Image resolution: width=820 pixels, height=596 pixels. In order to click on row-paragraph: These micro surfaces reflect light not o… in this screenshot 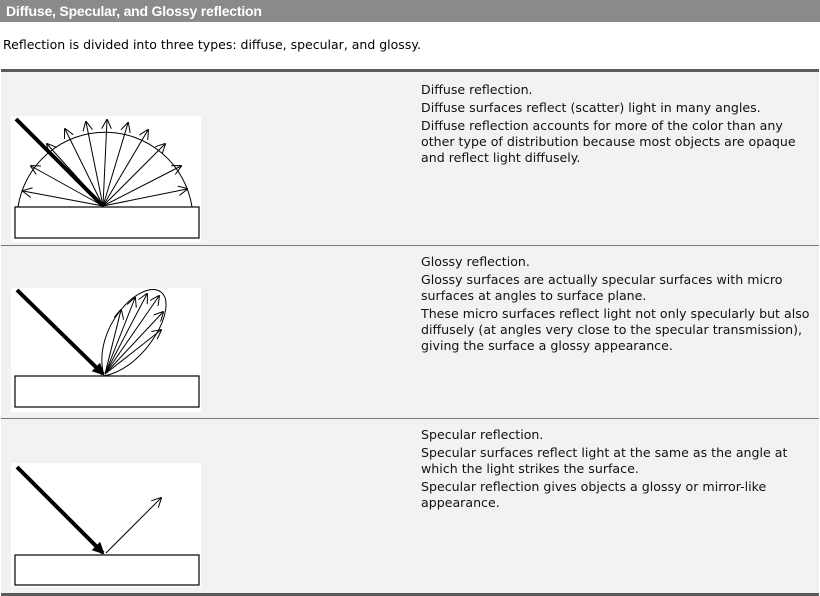, I will do `click(615, 329)`.